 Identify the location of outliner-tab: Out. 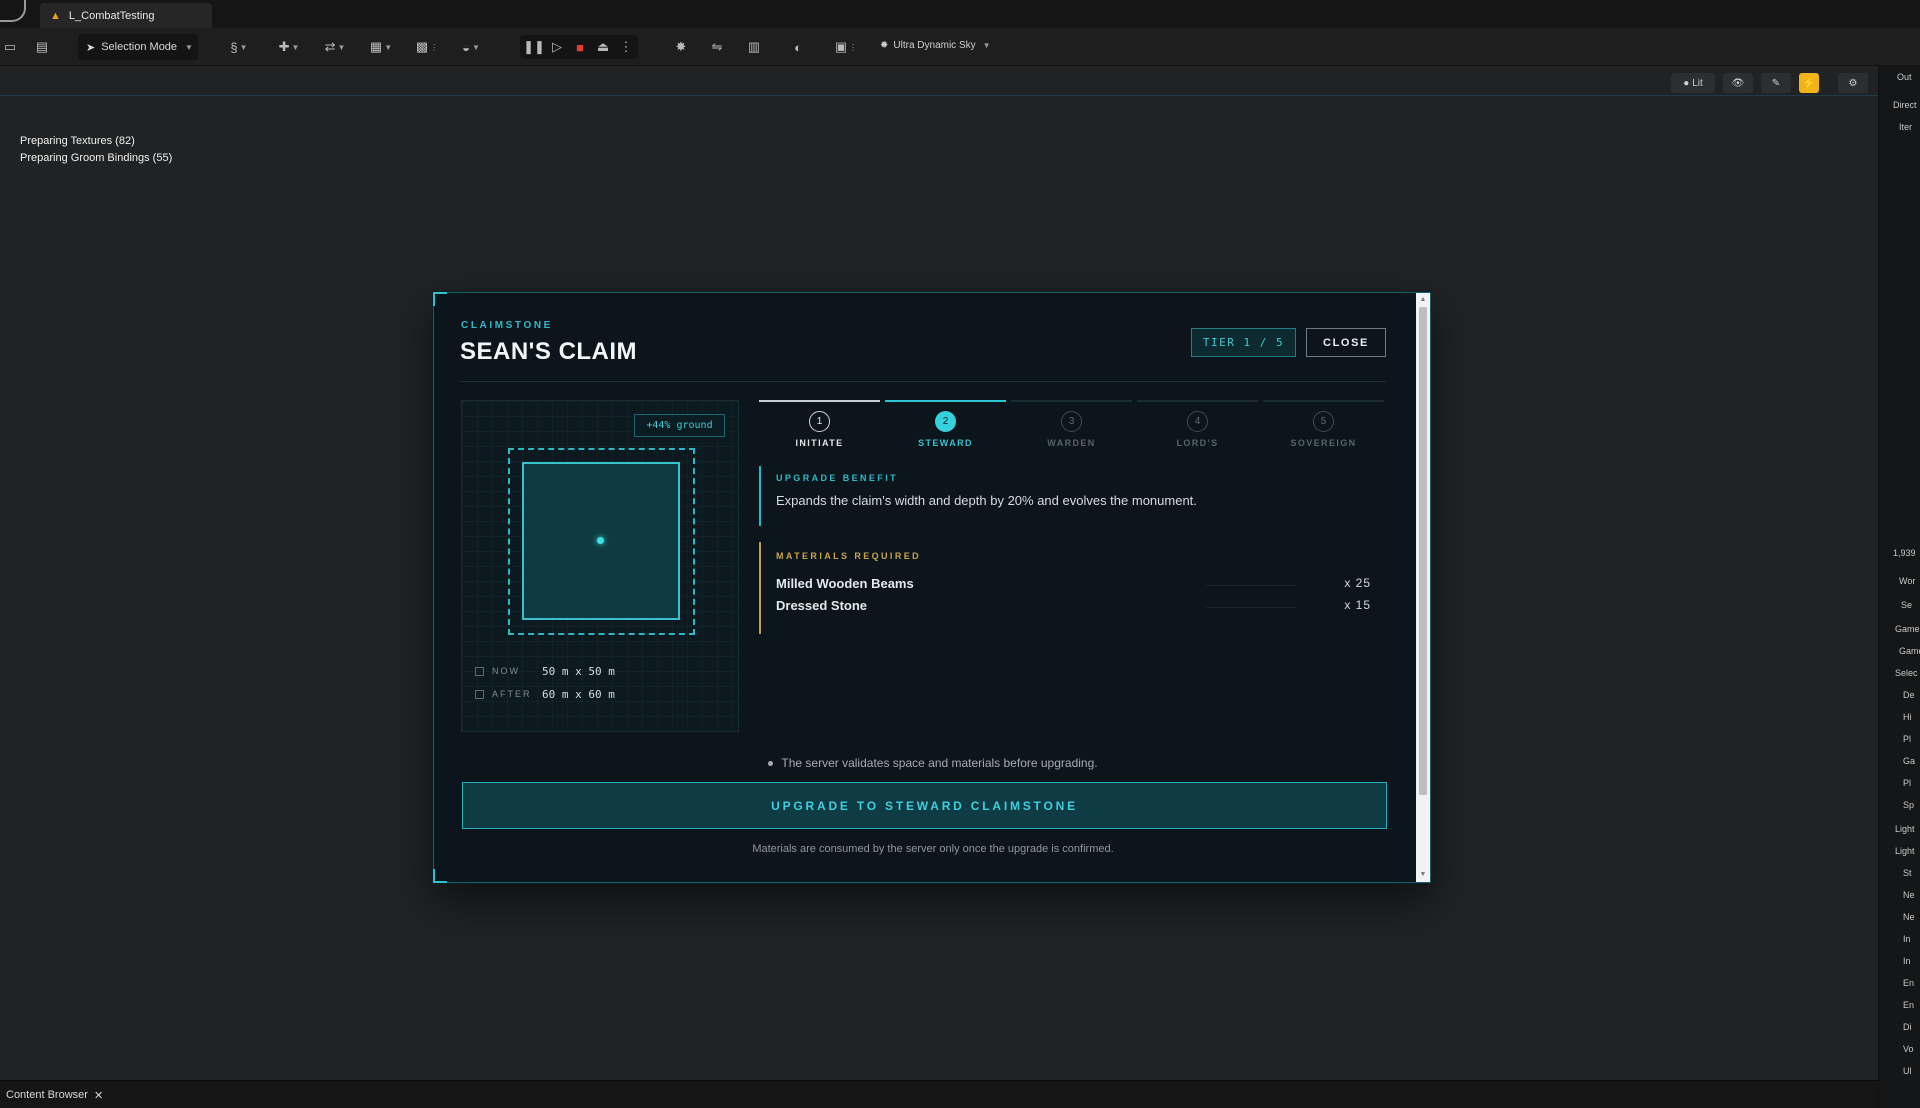
(1899, 82).